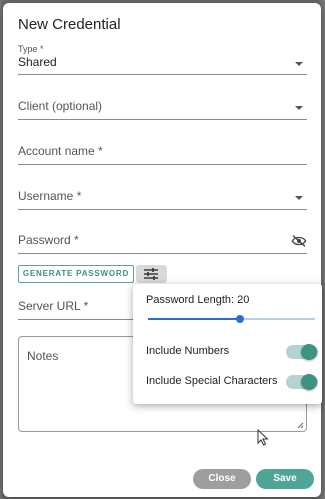  What do you see at coordinates (300, 425) in the screenshot?
I see `resize-handle-icon` at bounding box center [300, 425].